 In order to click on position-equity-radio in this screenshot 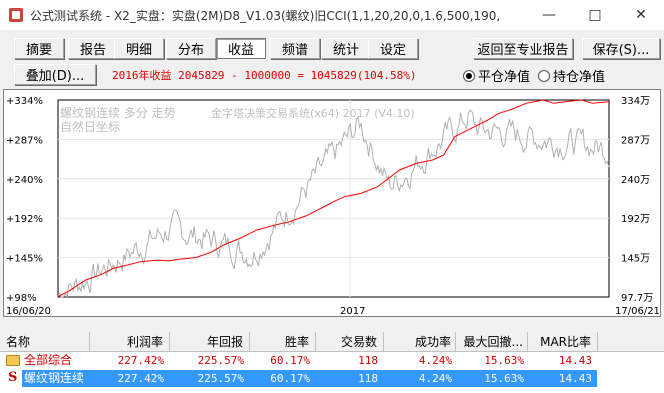, I will do `click(544, 75)`.